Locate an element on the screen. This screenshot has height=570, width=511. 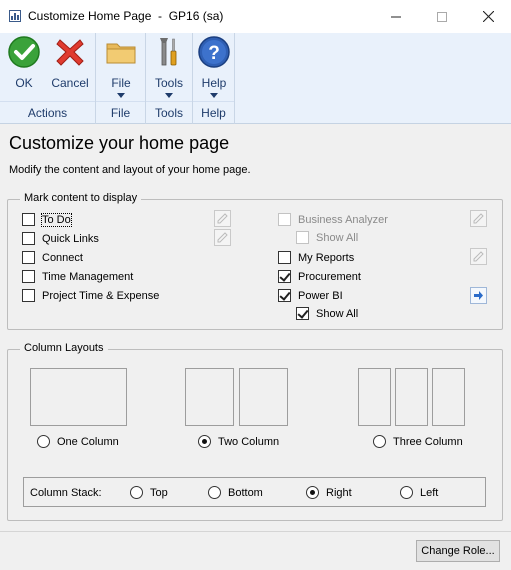
radio-stack-bottom: Bottom is located at coordinates (235, 492).